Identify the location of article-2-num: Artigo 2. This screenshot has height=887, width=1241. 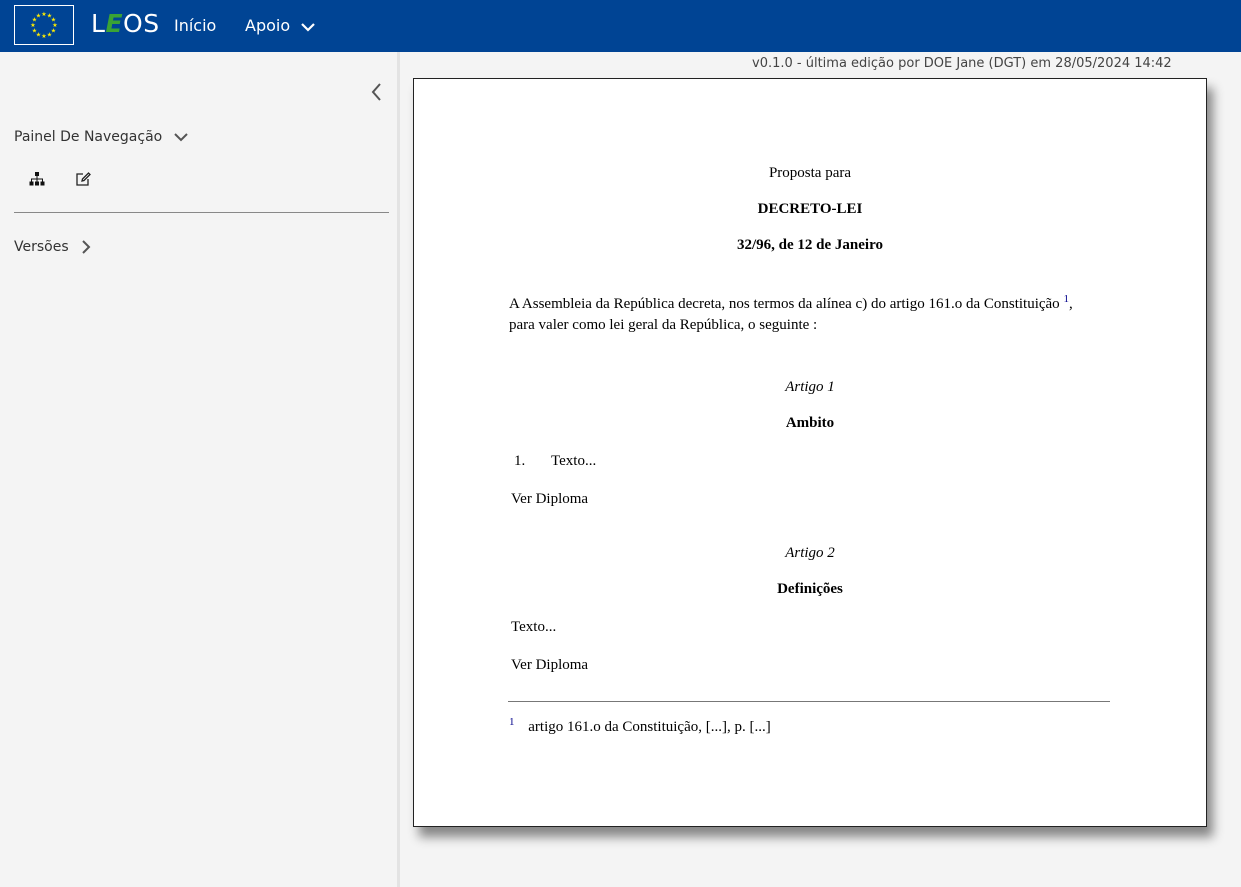
(810, 553).